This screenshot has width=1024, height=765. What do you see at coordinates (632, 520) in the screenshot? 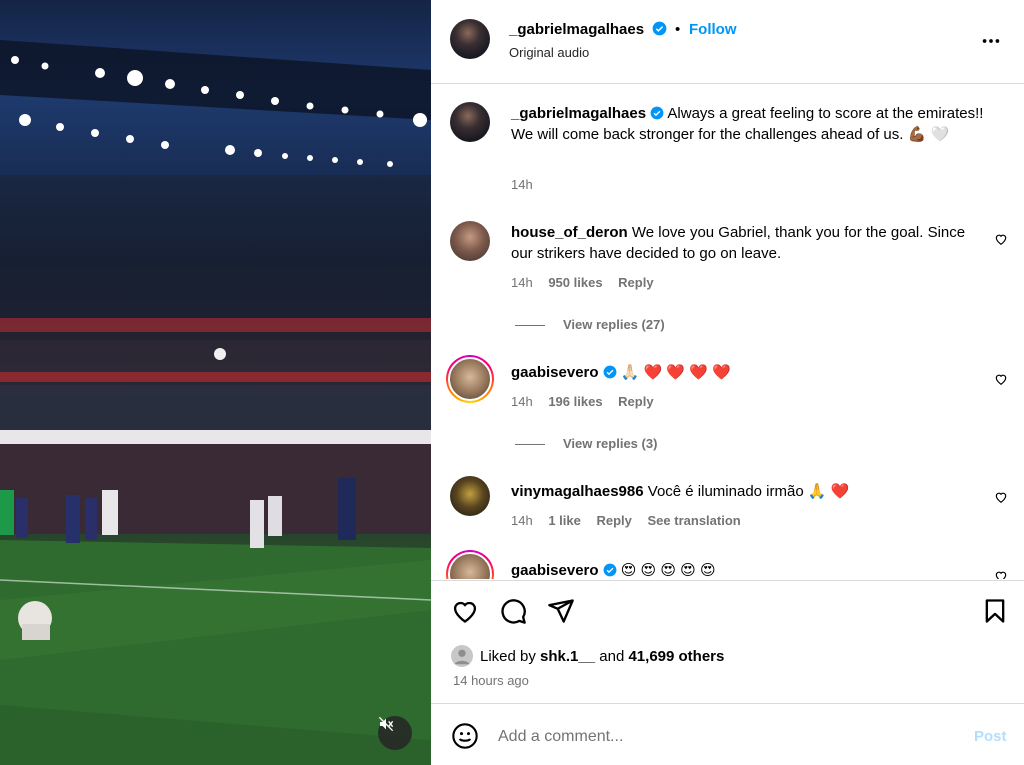
I see `comment-meta: 14h 1 like Reply See translation` at bounding box center [632, 520].